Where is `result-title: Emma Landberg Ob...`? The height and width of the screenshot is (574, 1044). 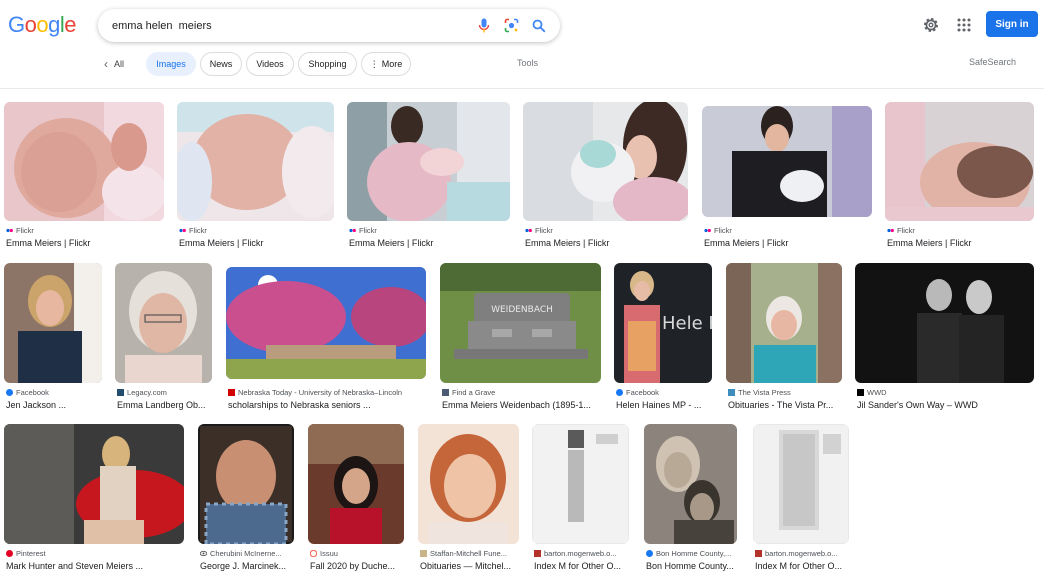 result-title: Emma Landberg Ob... is located at coordinates (165, 405).